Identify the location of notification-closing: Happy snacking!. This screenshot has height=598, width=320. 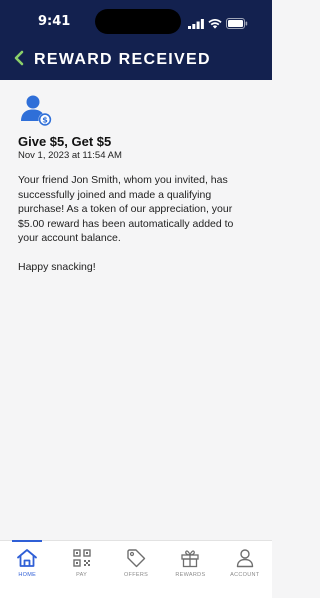
(57, 266).